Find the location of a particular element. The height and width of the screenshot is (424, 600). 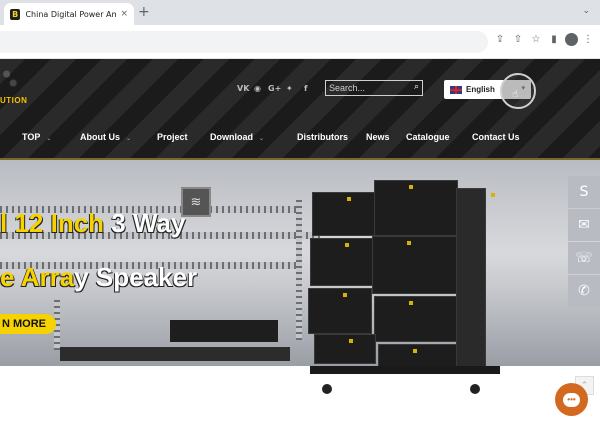

stage-screen is located at coordinates (224, 331).